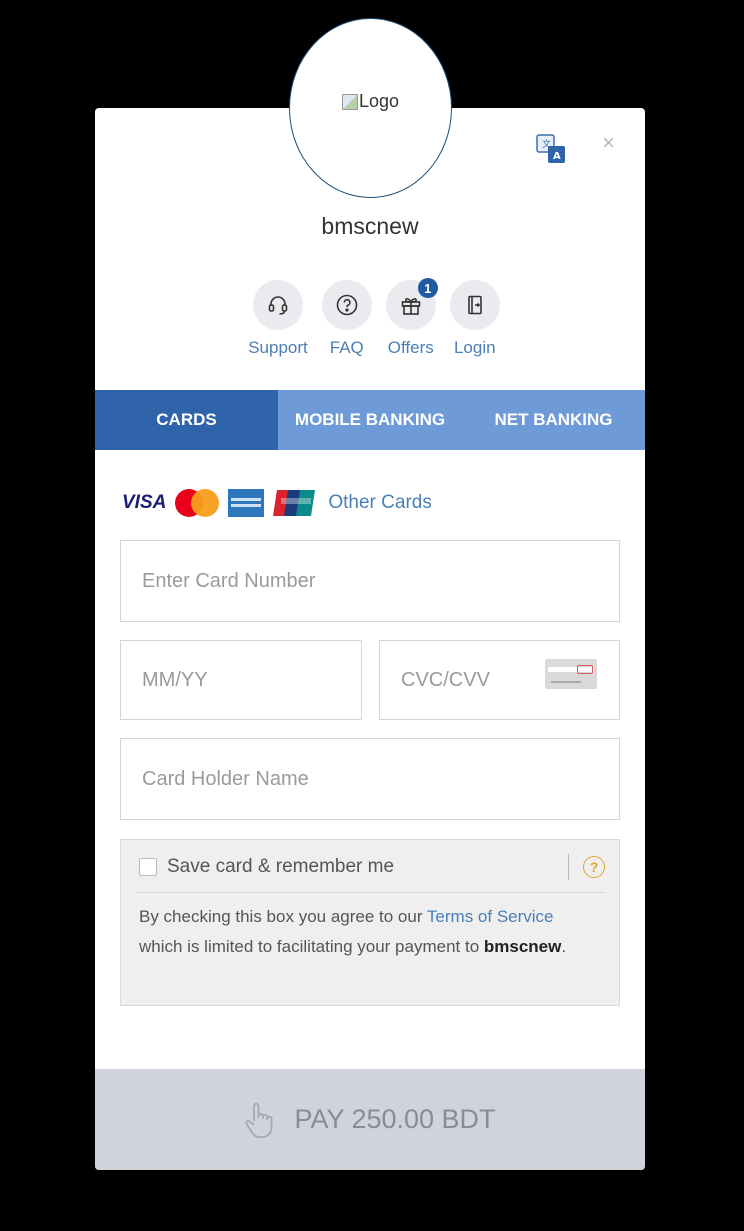  I want to click on login-icon, so click(474, 305).